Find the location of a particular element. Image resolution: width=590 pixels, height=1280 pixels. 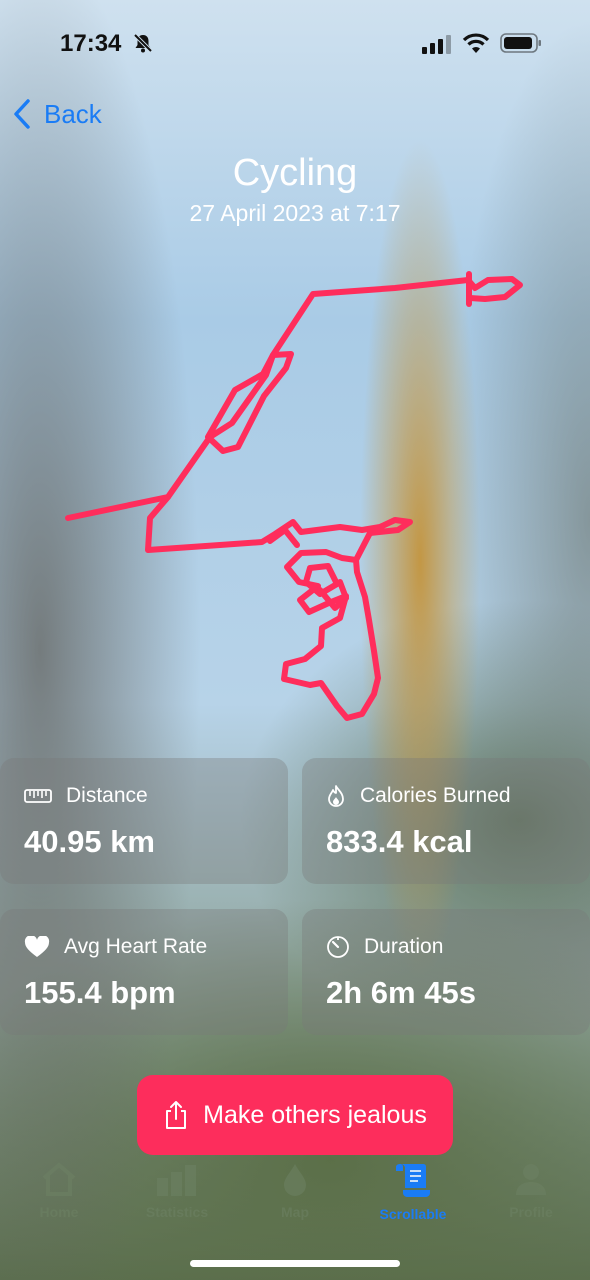

tab-bar: Home Statistics Map Scrollable Profile is located at coordinates (295, 1200).